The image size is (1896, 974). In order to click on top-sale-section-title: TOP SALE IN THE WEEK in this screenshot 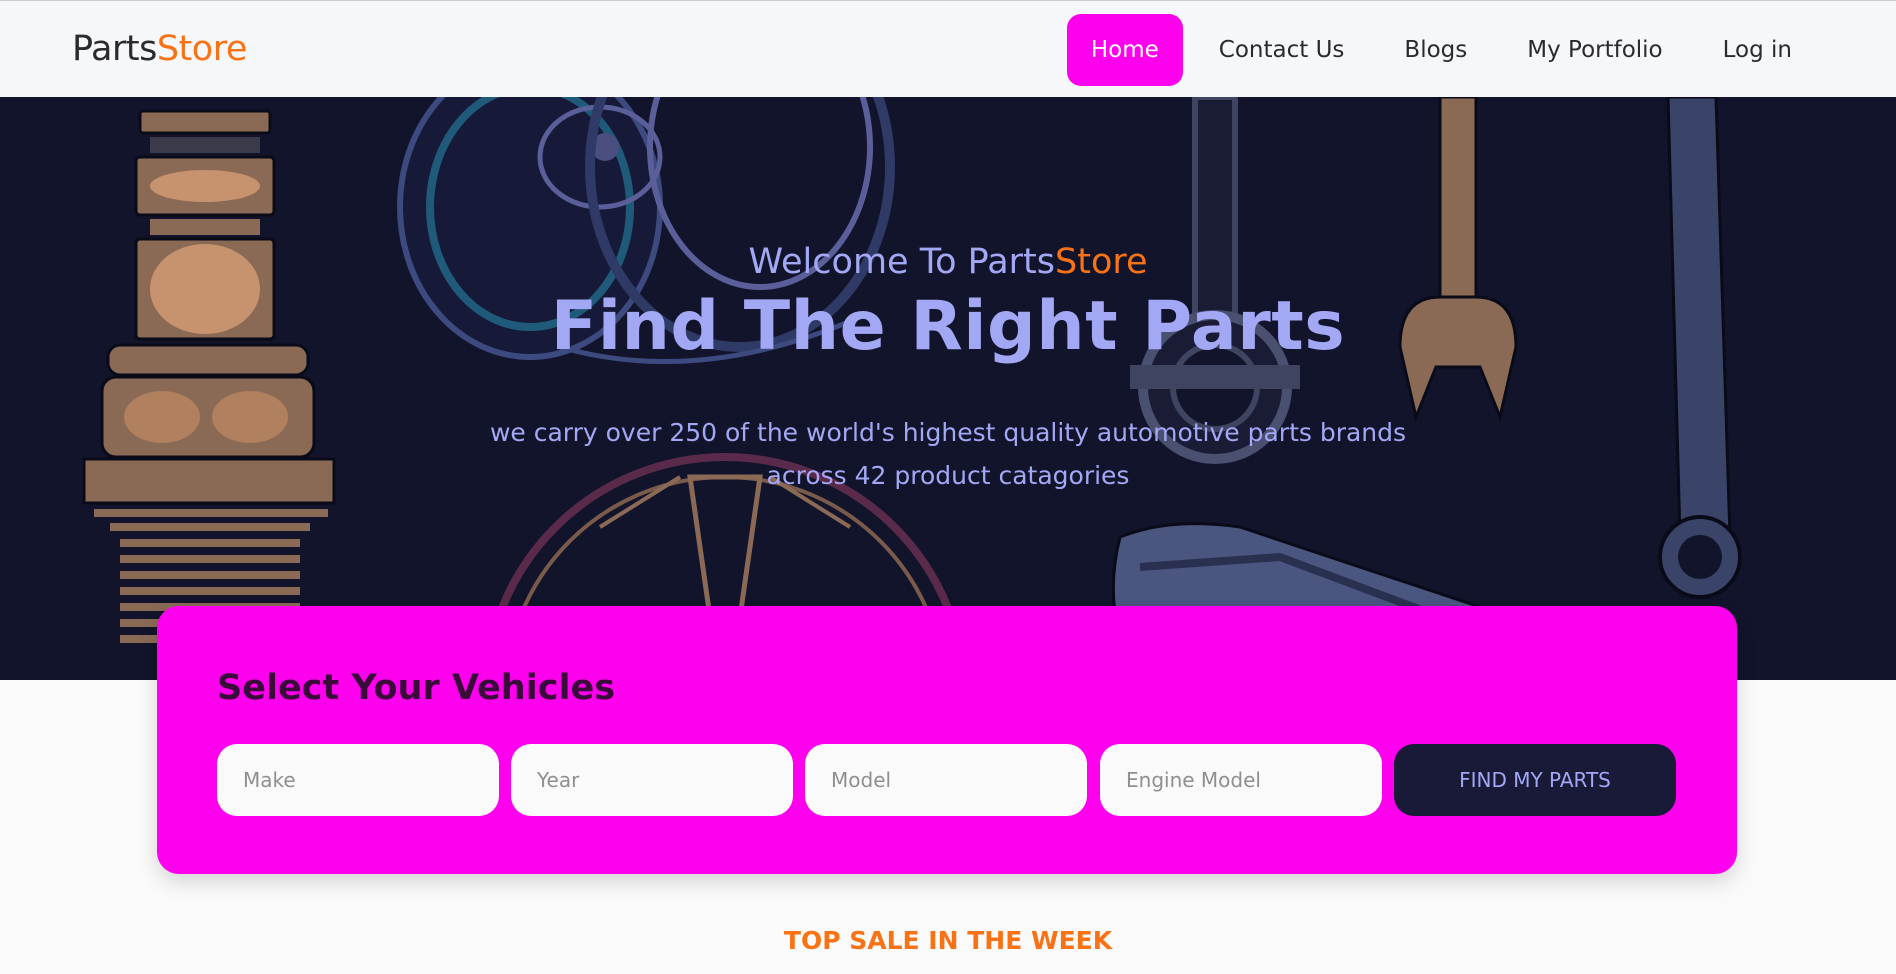, I will do `click(948, 940)`.